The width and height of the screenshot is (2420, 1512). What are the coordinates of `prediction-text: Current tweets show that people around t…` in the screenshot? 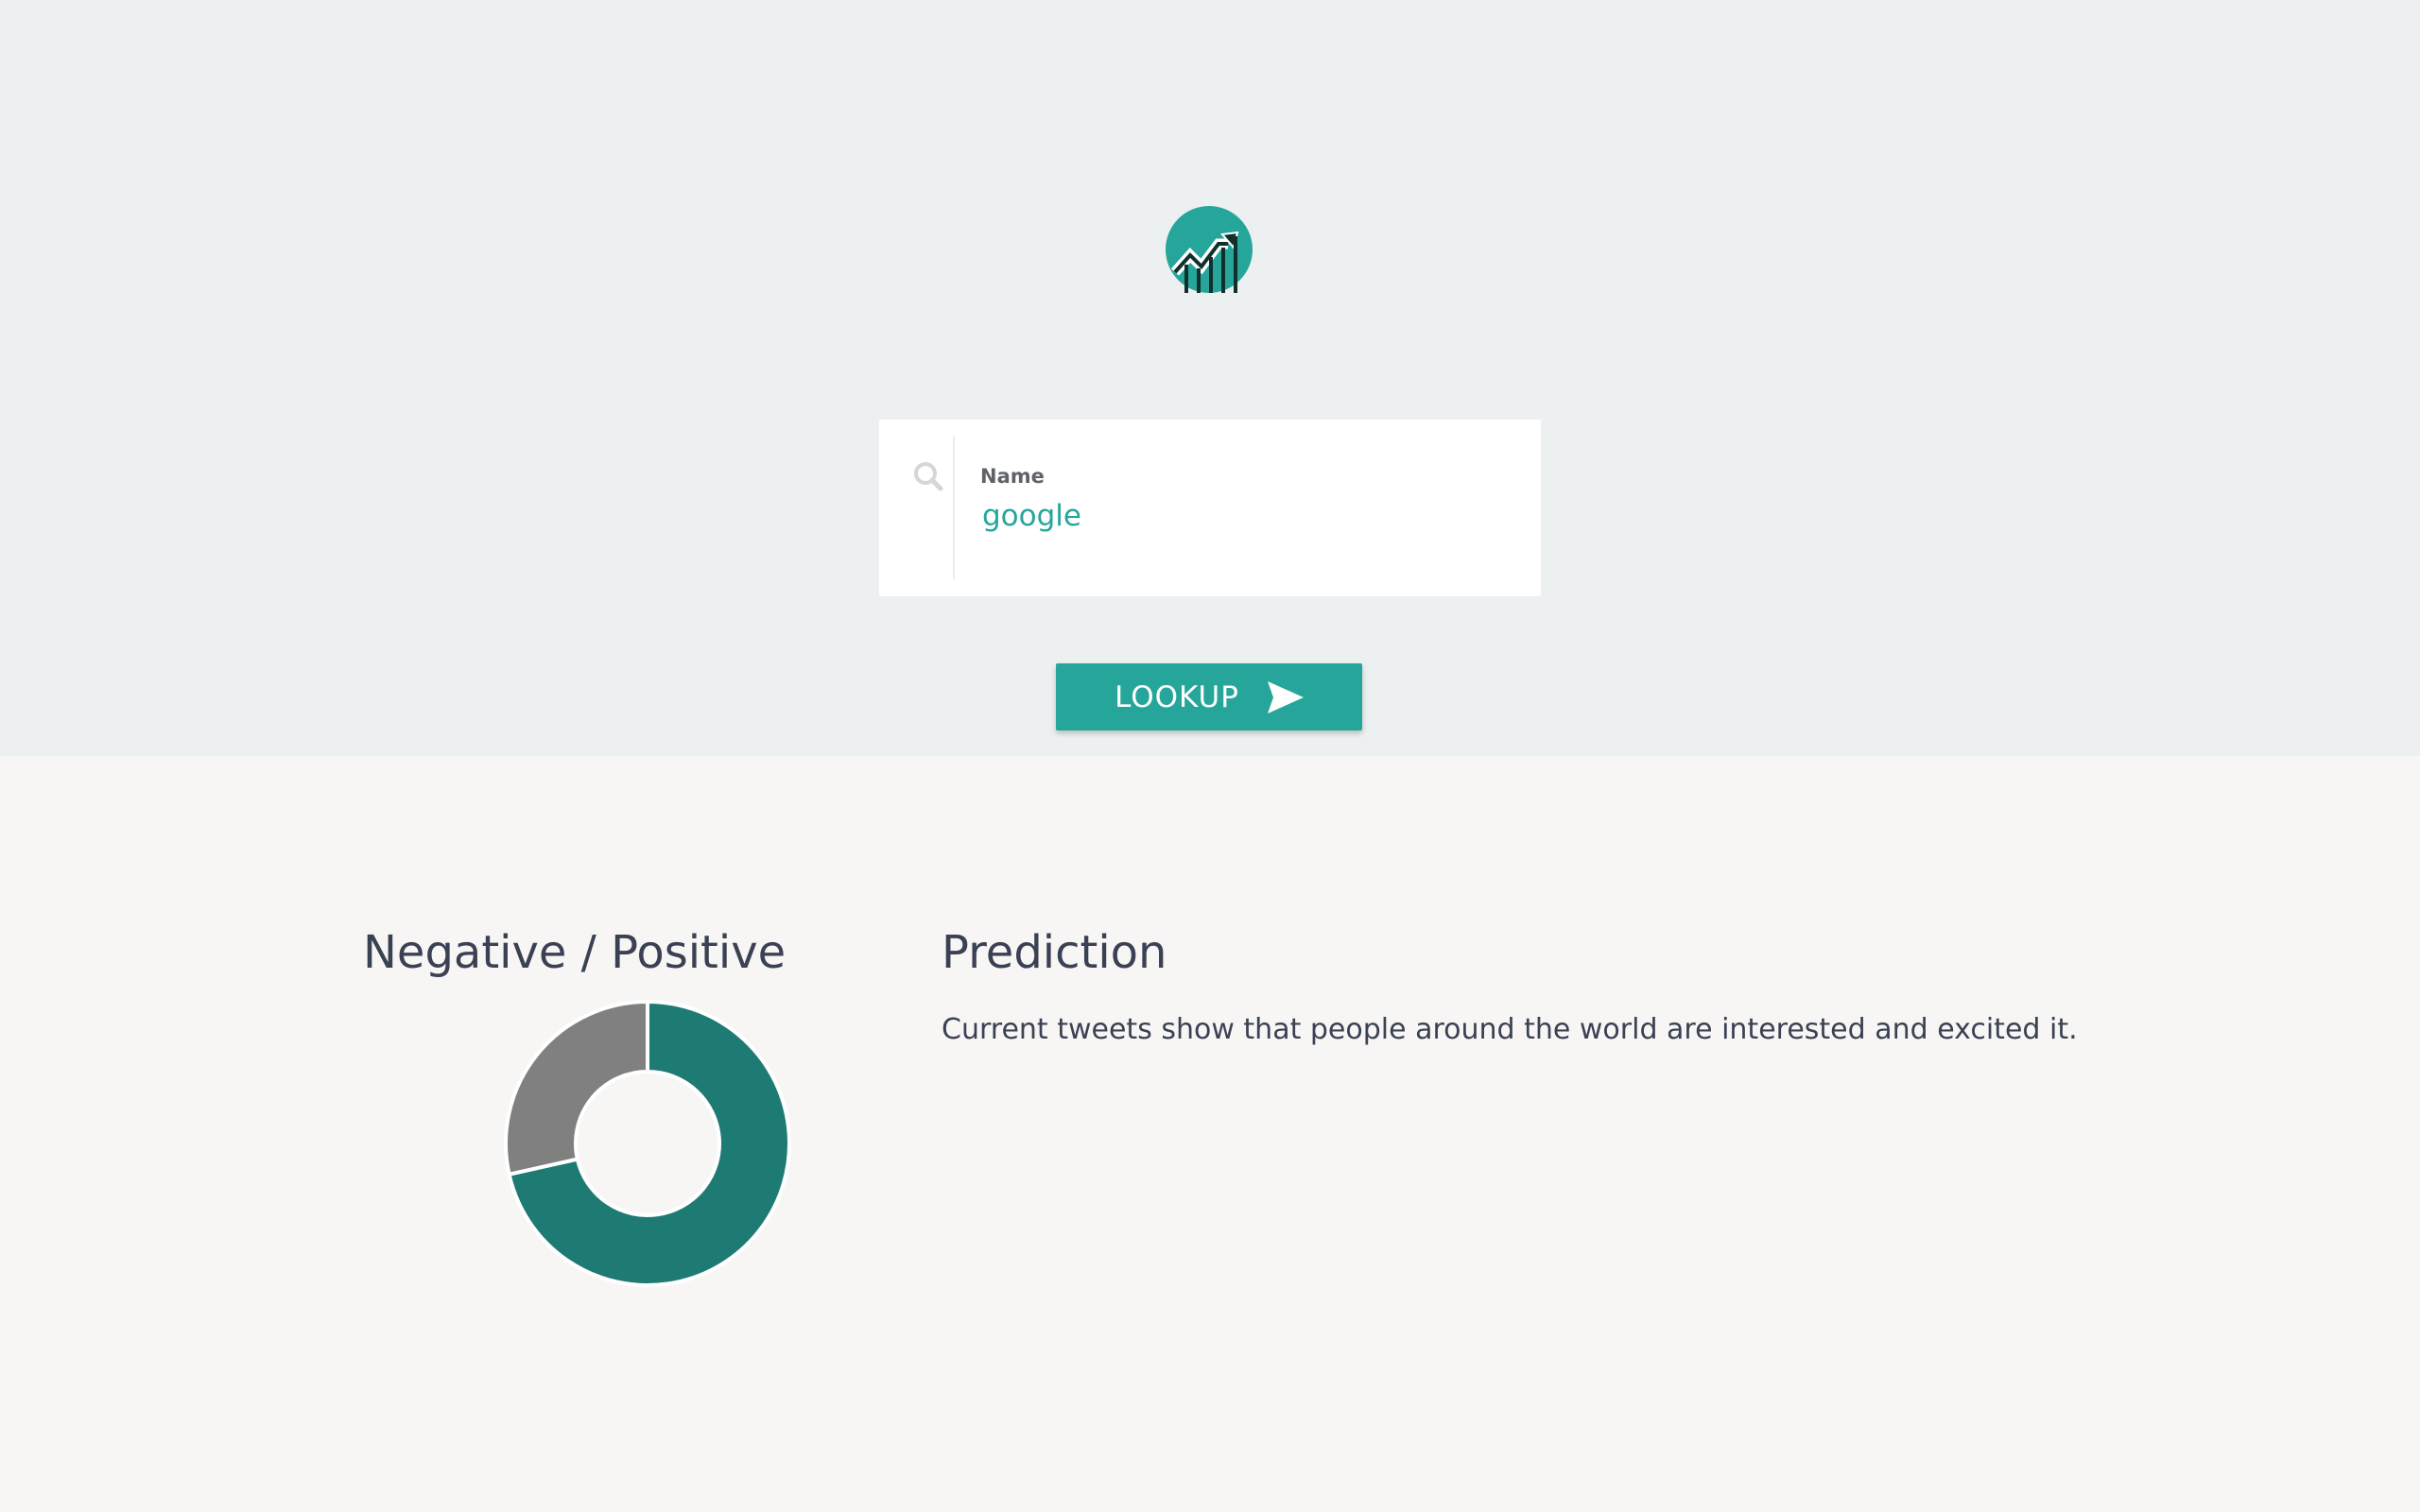 It's located at (1510, 1029).